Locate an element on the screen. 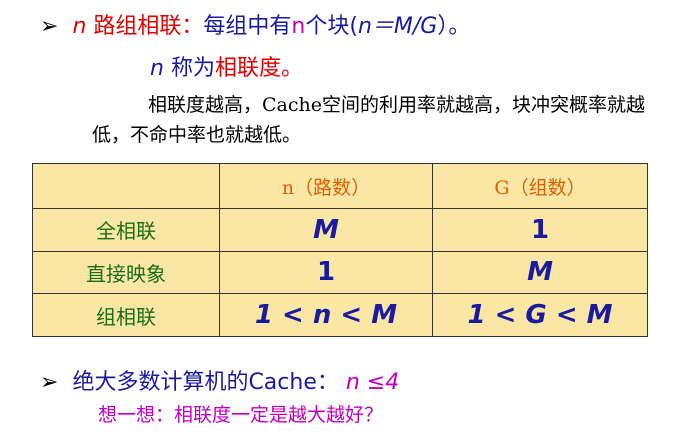  explanation-text: 相联度越高，Cache空间的利用率就越高，块冲突概率就越低，不命中率也就越低。 is located at coordinates (368, 120).